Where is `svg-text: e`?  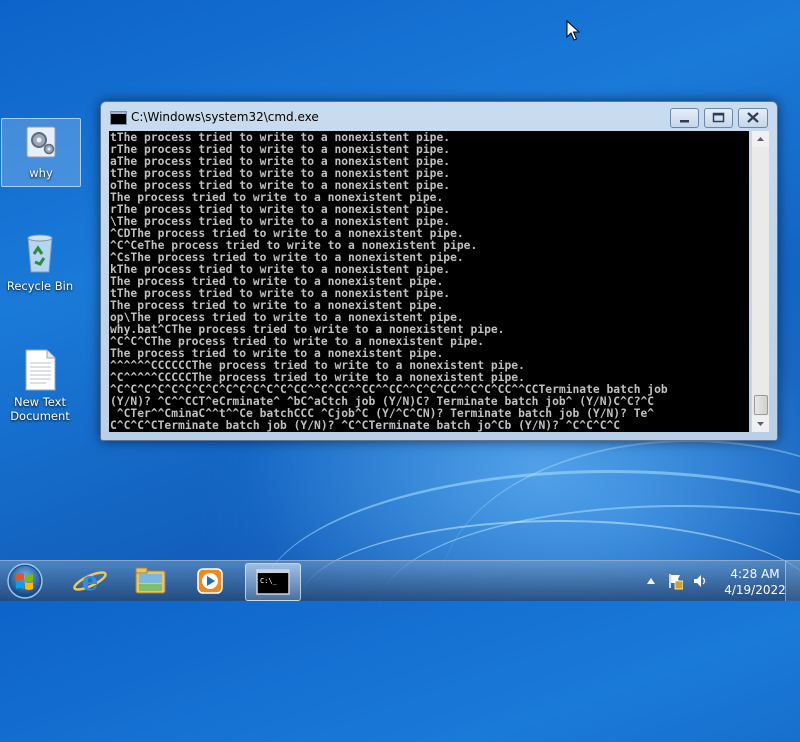 svg-text: e is located at coordinates (90, 582).